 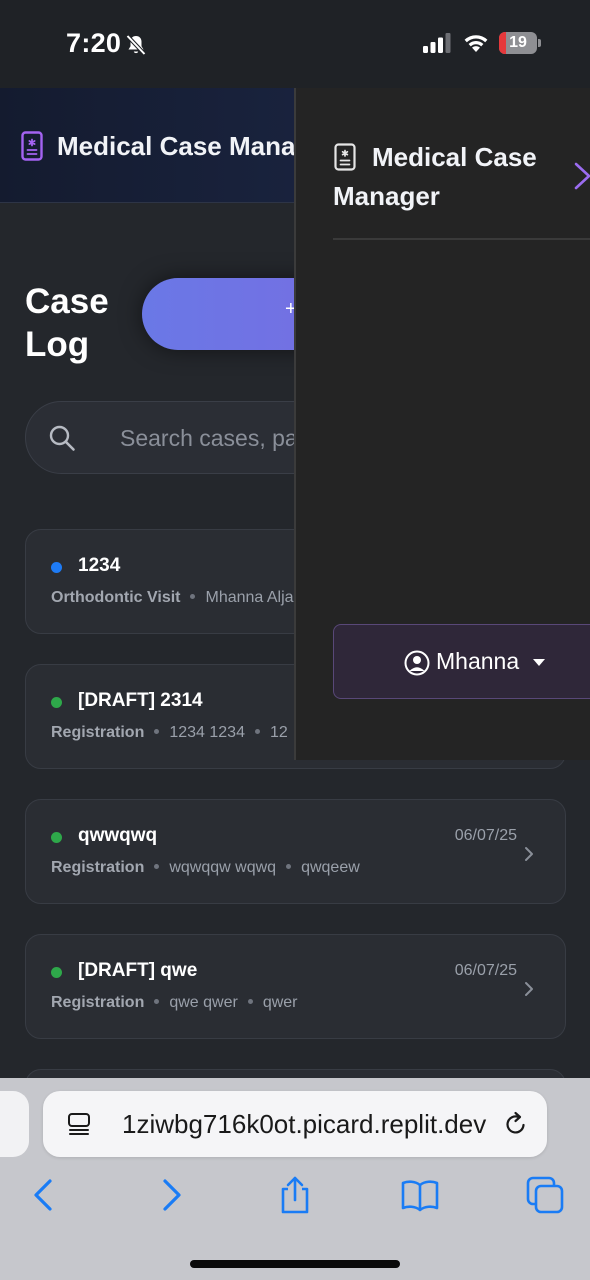 What do you see at coordinates (249, 597) in the screenshot?
I see `case-patient: Mhanna Alja` at bounding box center [249, 597].